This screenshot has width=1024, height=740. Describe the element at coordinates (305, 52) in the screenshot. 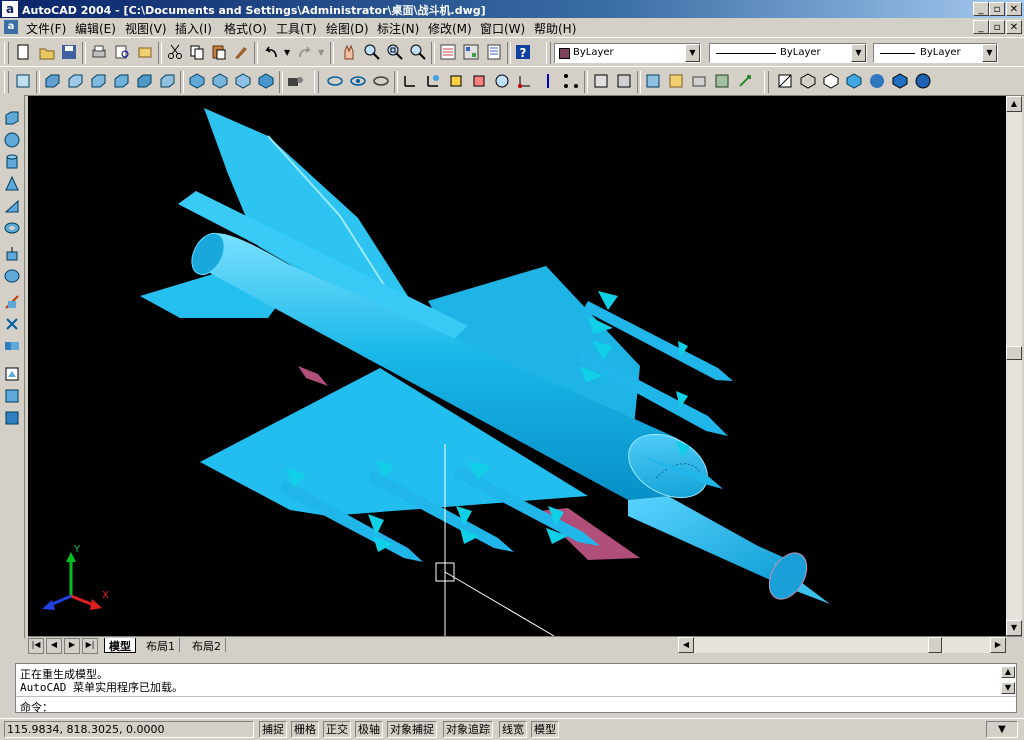

I see `redo-icon` at that location.